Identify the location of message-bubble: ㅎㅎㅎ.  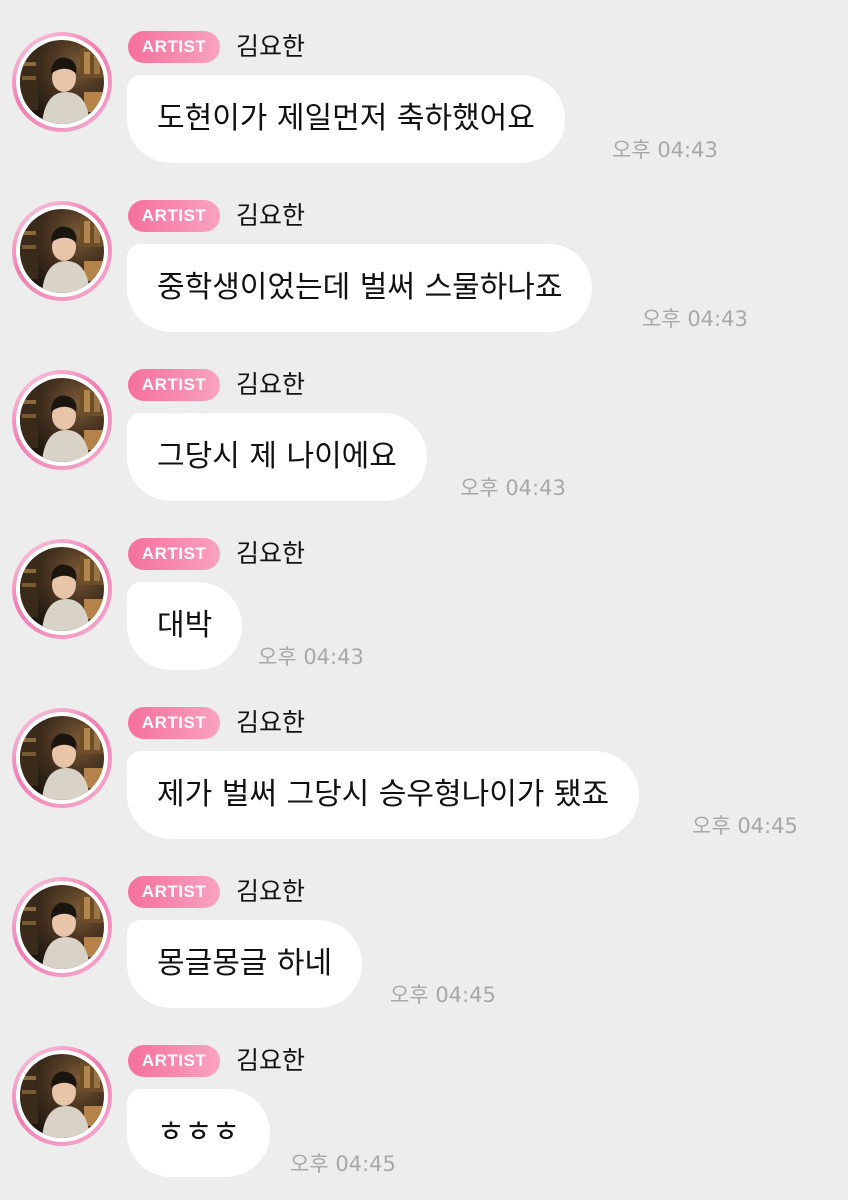
(198, 1133).